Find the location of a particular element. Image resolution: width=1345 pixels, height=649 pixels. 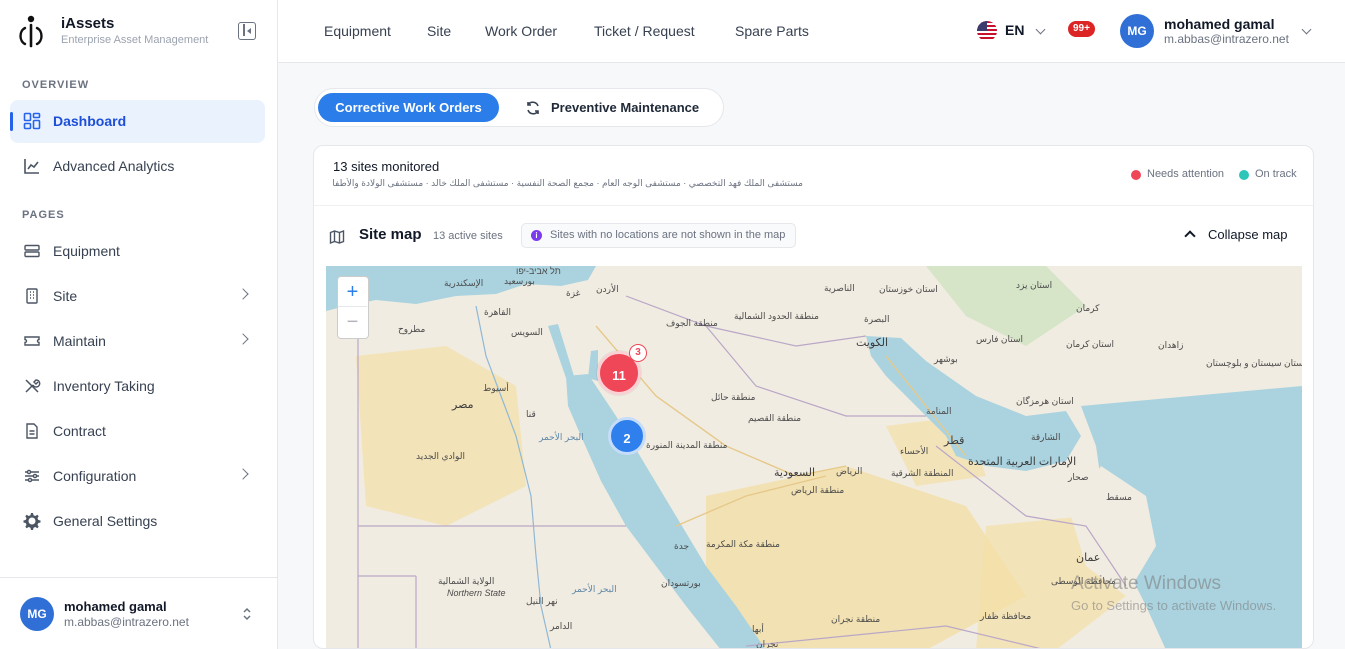

section-label-pages: PAGES is located at coordinates (43, 215).